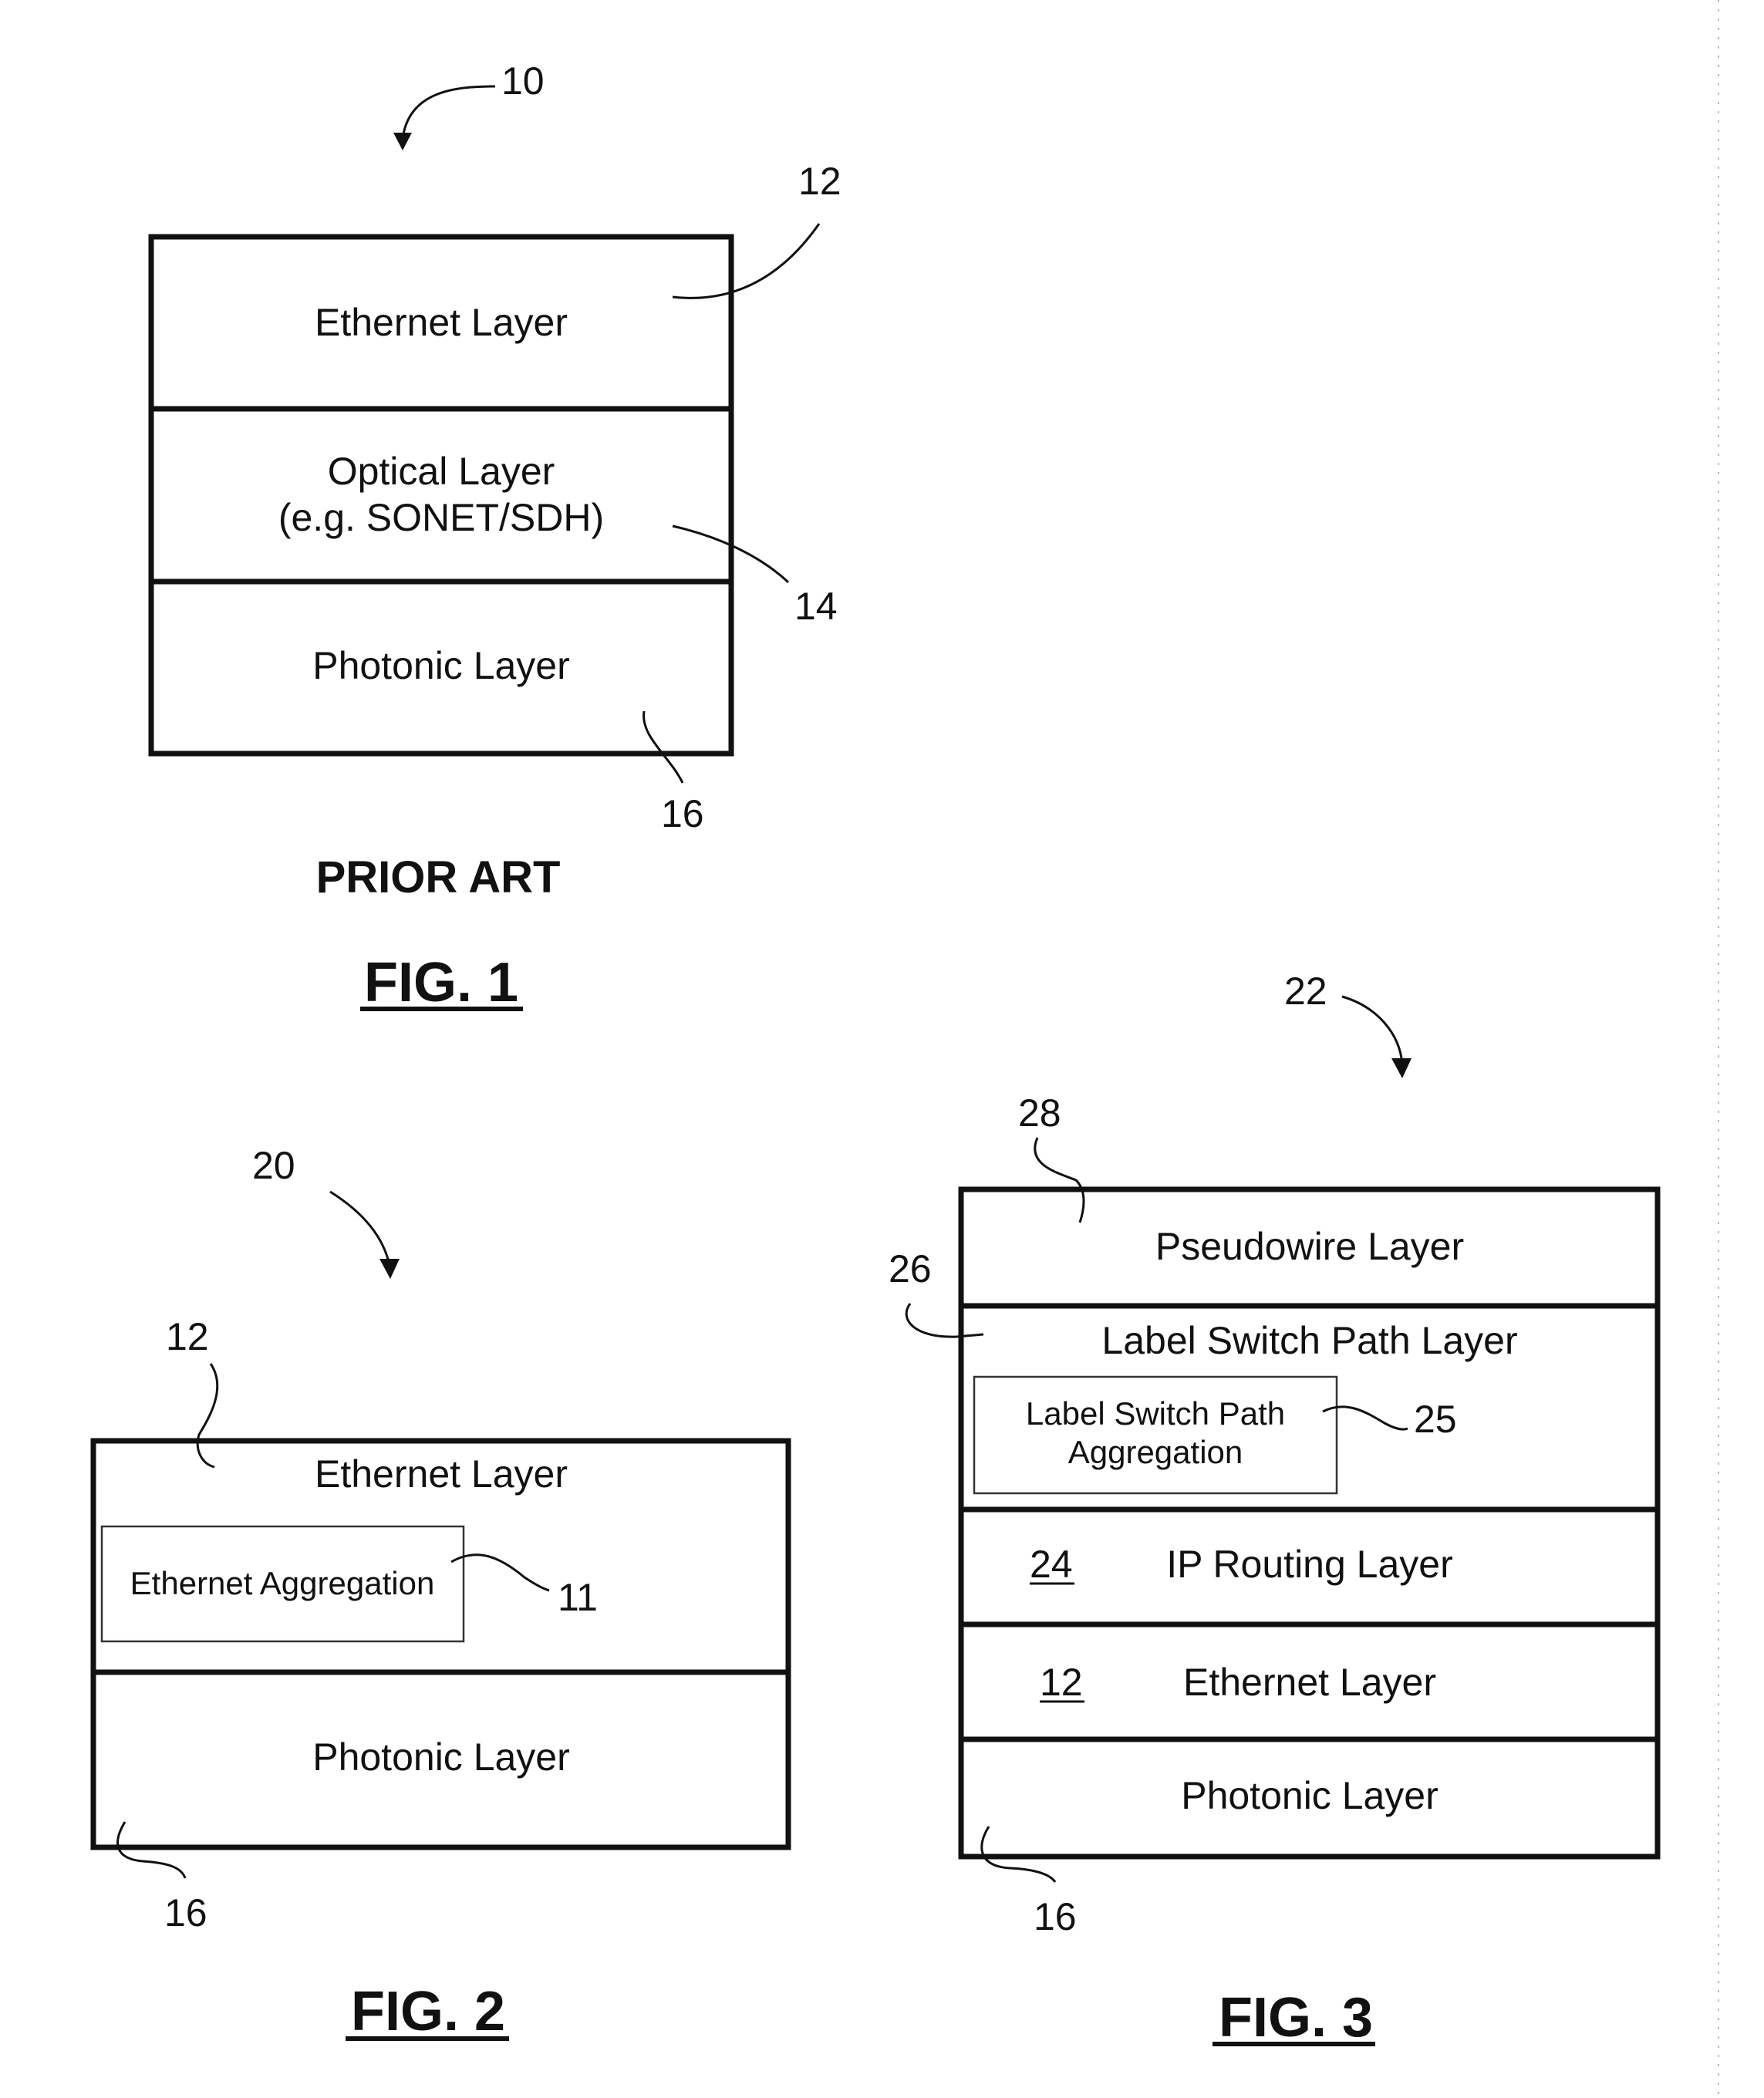 The image size is (1764, 2098). I want to click on fig3-arrowhead-icon, so click(1402, 1068).